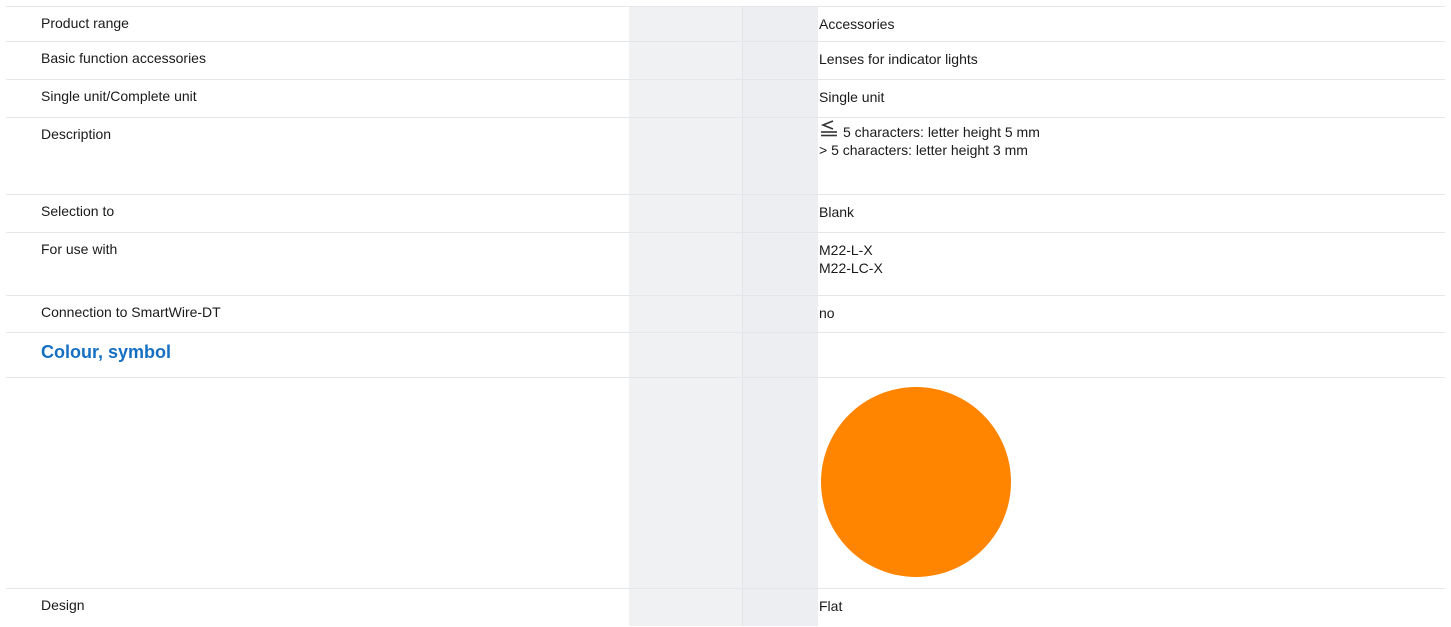 Image resolution: width=1451 pixels, height=627 pixels. Describe the element at coordinates (725, 213) in the screenshot. I see `table-row: Selection to Blank` at that location.